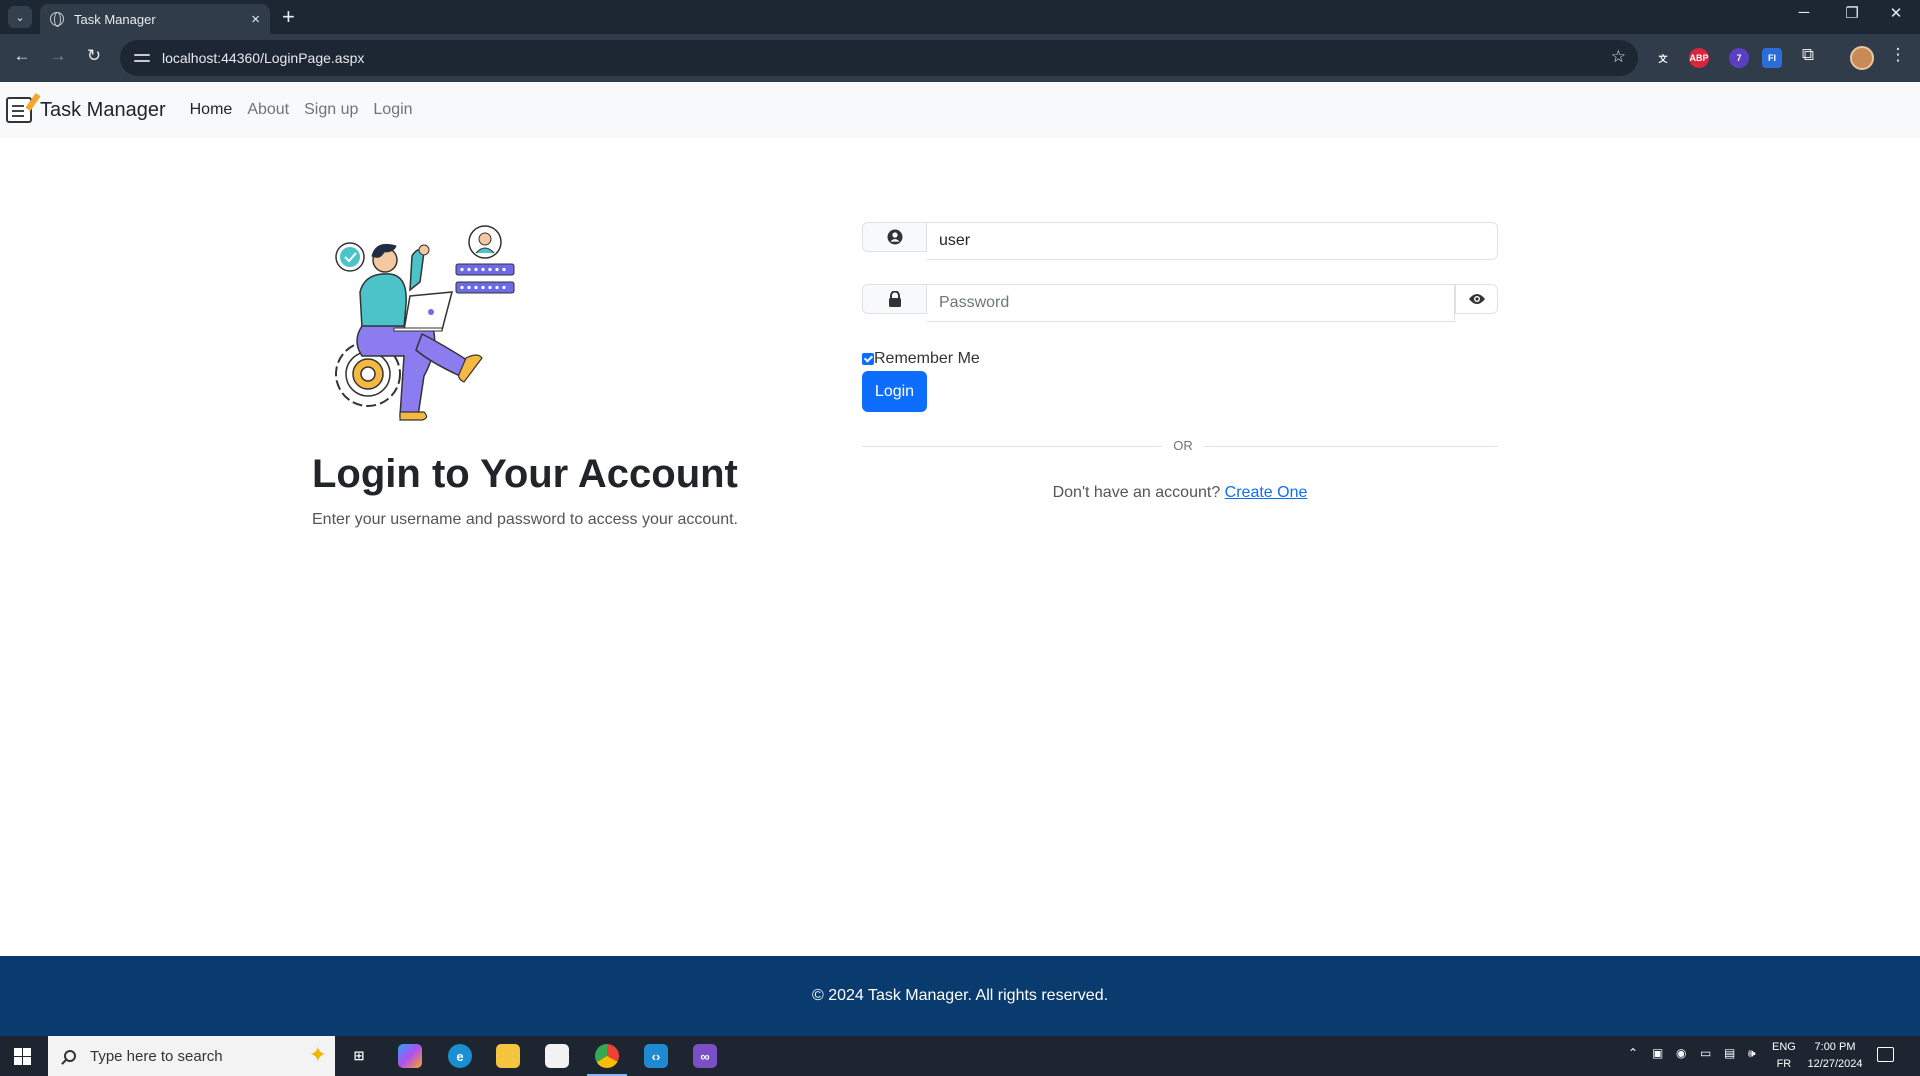  I want to click on adblock-icon: ABP, so click(1699, 58).